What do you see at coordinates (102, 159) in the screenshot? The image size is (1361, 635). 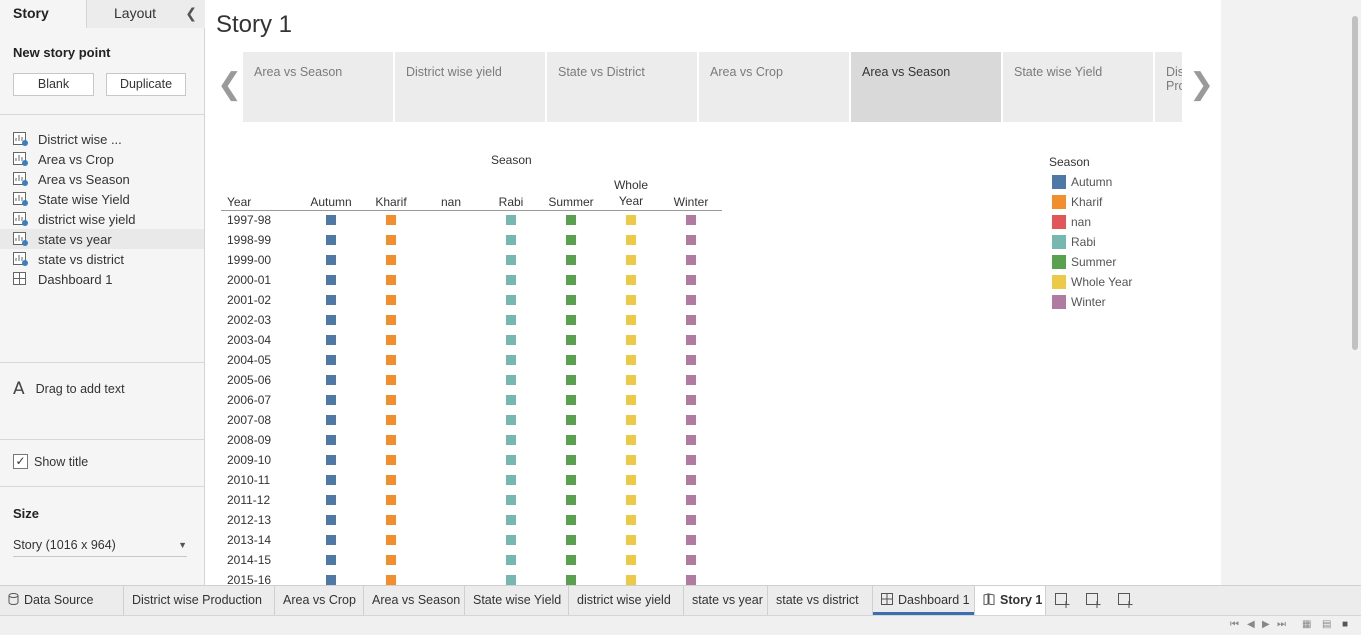 I see `sheet-list-item: Area vs Crop` at bounding box center [102, 159].